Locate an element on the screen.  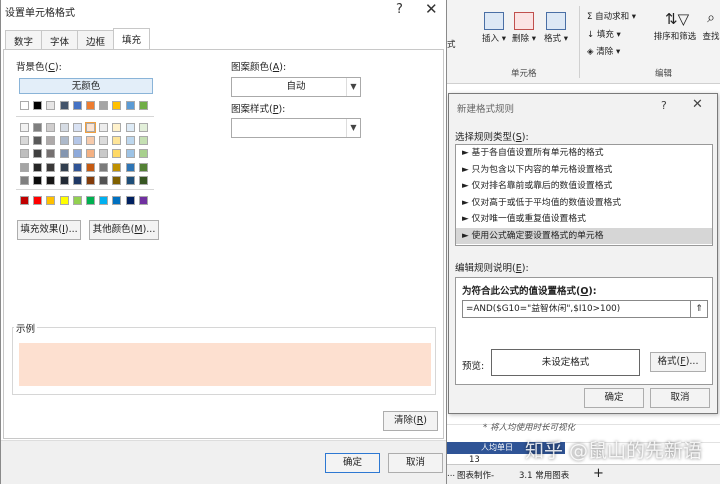
rule-type-item: ► 仅对高于或低于平均值的数值设置格式 is located at coordinates (584, 203).